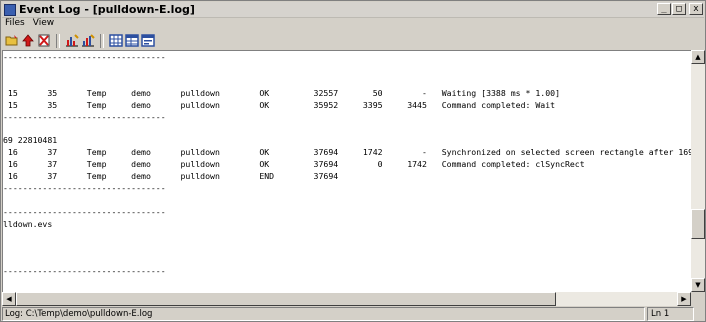  Describe the element at coordinates (696, 9) in the screenshot. I see `close-button: x` at that location.